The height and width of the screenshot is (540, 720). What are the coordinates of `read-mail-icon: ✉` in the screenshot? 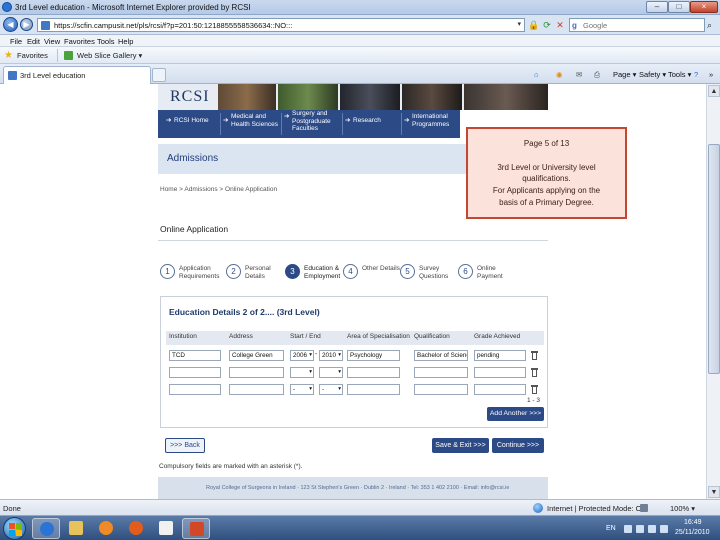 It's located at (579, 74).